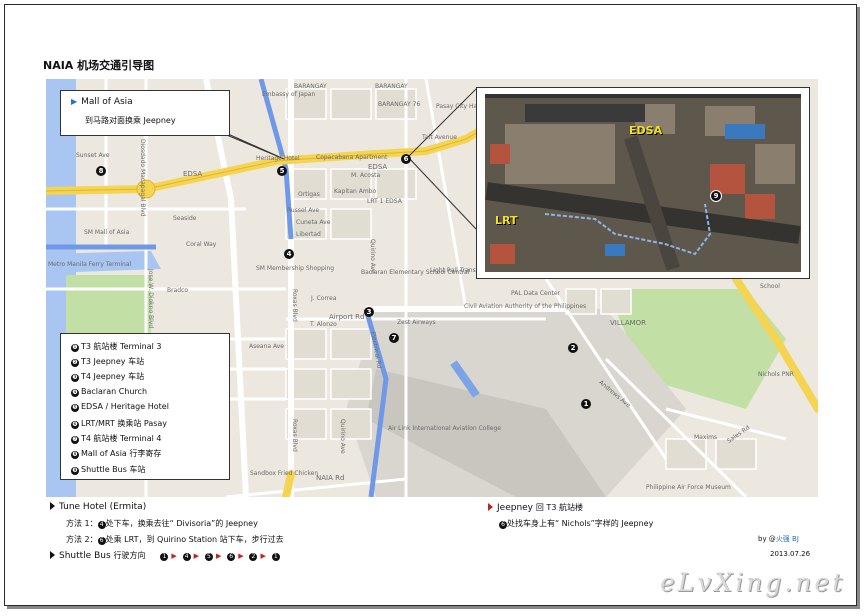 The height and width of the screenshot is (616, 867). What do you see at coordinates (310, 86) in the screenshot?
I see `label-barangay: BARANGAY` at bounding box center [310, 86].